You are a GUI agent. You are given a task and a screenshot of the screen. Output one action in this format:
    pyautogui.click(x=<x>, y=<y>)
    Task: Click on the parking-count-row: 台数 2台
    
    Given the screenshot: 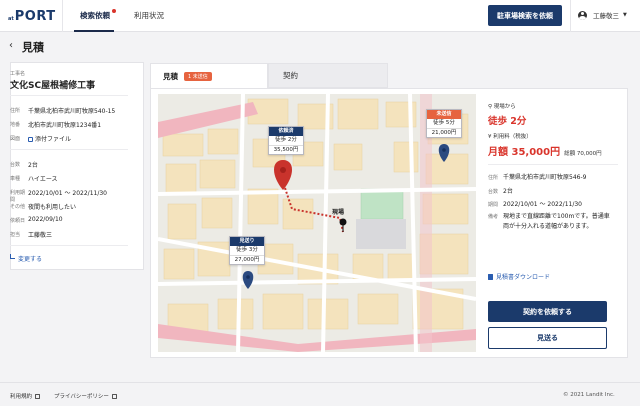 What is the action you would take?
    pyautogui.click(x=500, y=191)
    